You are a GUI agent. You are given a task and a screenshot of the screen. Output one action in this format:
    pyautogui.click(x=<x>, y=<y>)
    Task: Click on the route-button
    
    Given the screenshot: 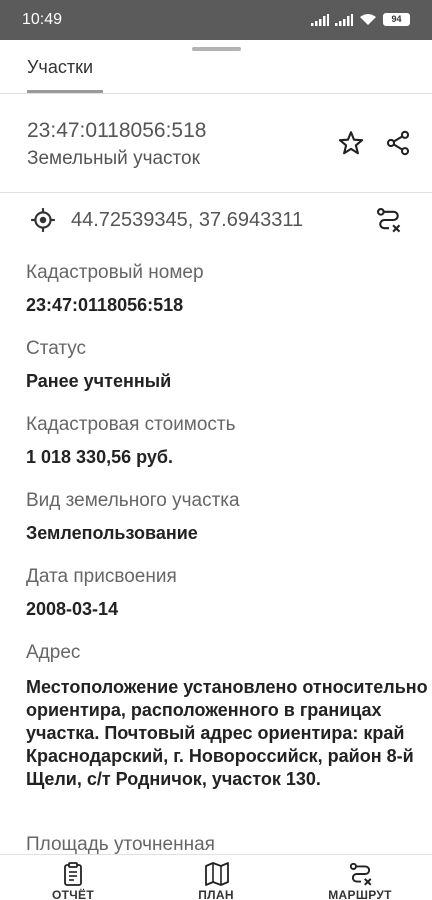 What is the action you would take?
    pyautogui.click(x=389, y=220)
    